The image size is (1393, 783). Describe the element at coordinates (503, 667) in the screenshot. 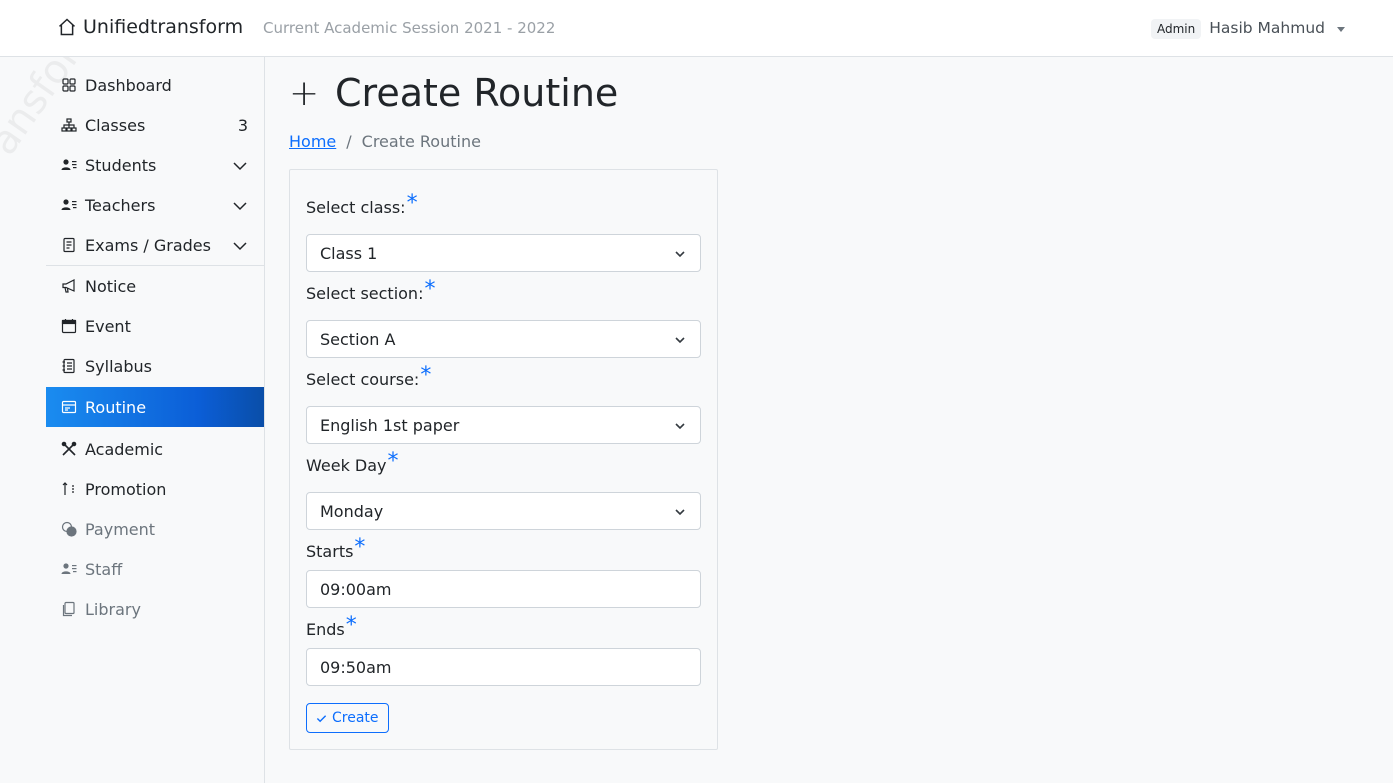

I see `ends-input: 09:50am` at that location.